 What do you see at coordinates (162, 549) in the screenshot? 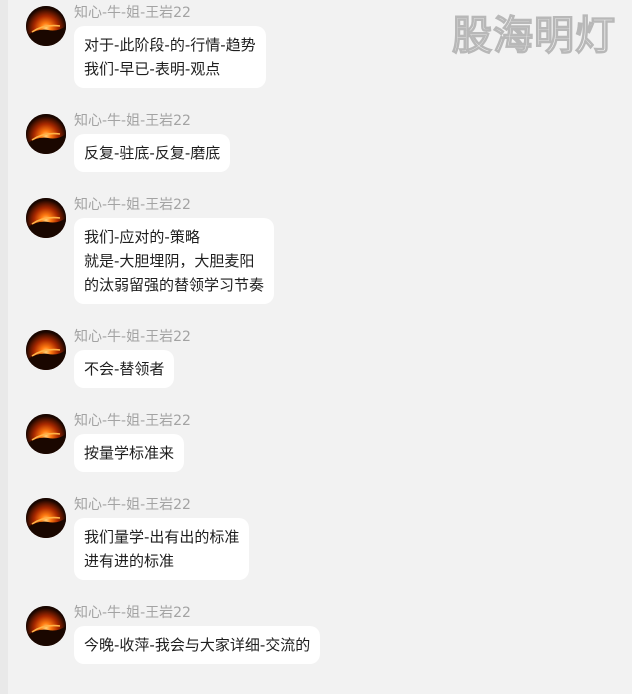
I see `message-bubble: 我们量学-出有出的标准 进有进的标准` at bounding box center [162, 549].